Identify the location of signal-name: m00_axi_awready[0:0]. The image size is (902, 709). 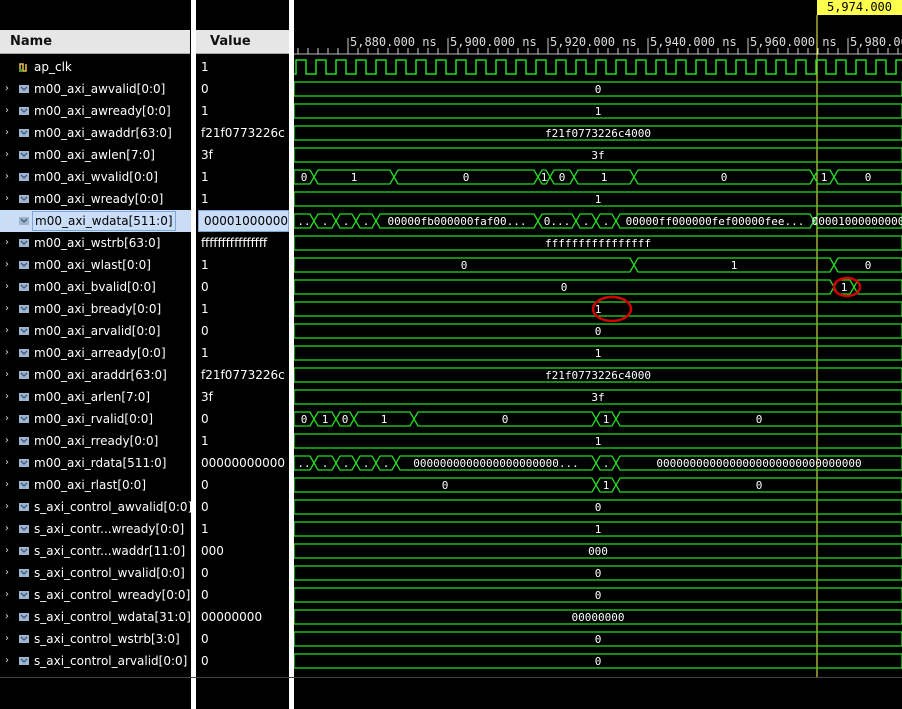
(102, 111).